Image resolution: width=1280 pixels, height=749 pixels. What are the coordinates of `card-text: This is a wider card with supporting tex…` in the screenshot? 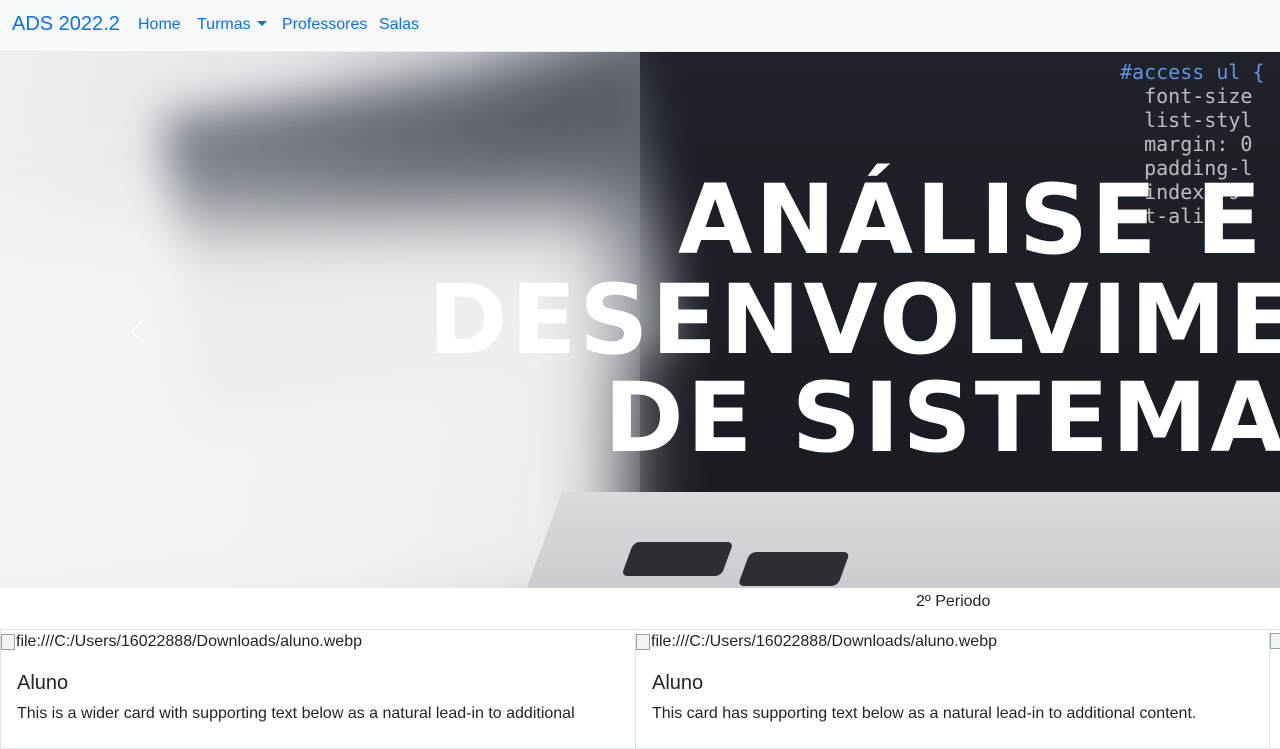 It's located at (296, 713).